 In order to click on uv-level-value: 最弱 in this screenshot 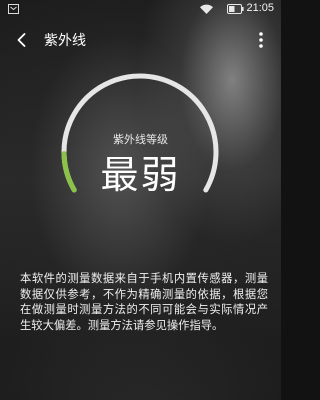, I will do `click(140, 175)`.